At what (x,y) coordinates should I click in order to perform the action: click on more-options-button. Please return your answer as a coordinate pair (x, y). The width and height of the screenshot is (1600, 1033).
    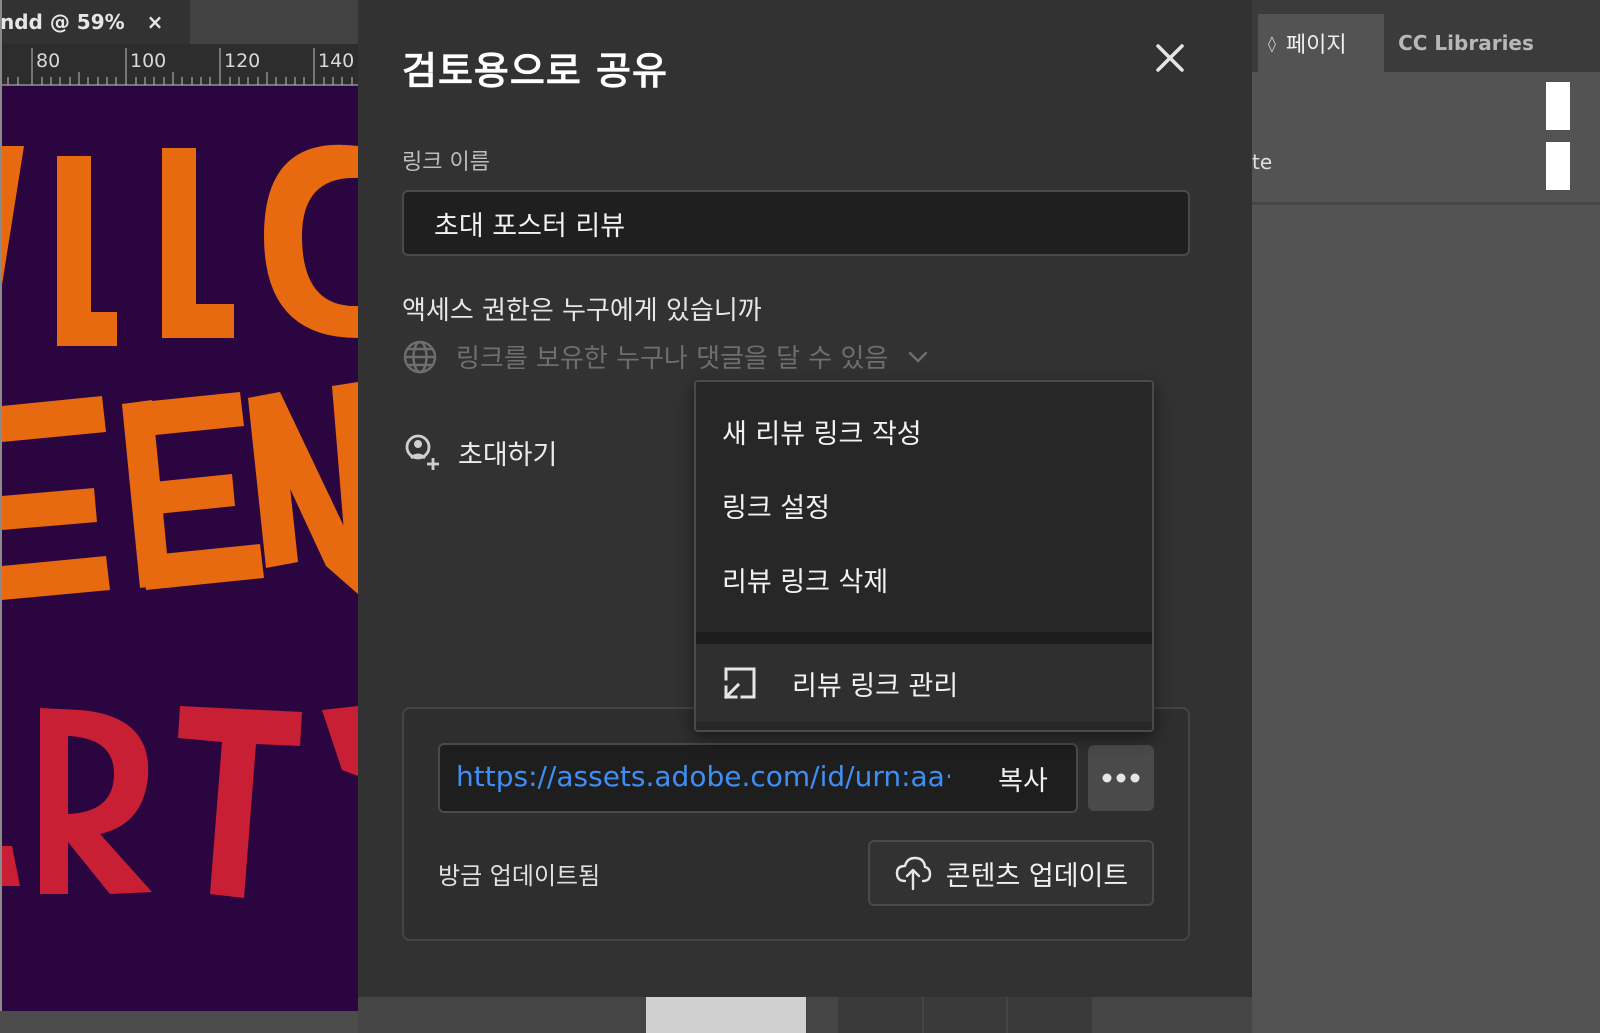
    Looking at the image, I should click on (1121, 778).